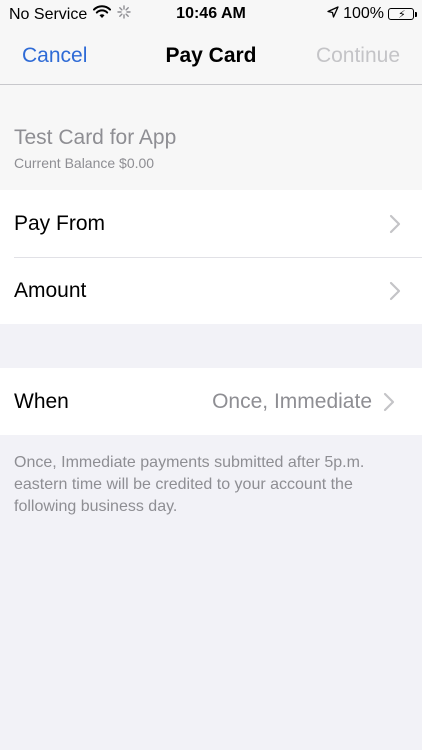 This screenshot has height=750, width=422. I want to click on amount-label: Amount, so click(50, 290).